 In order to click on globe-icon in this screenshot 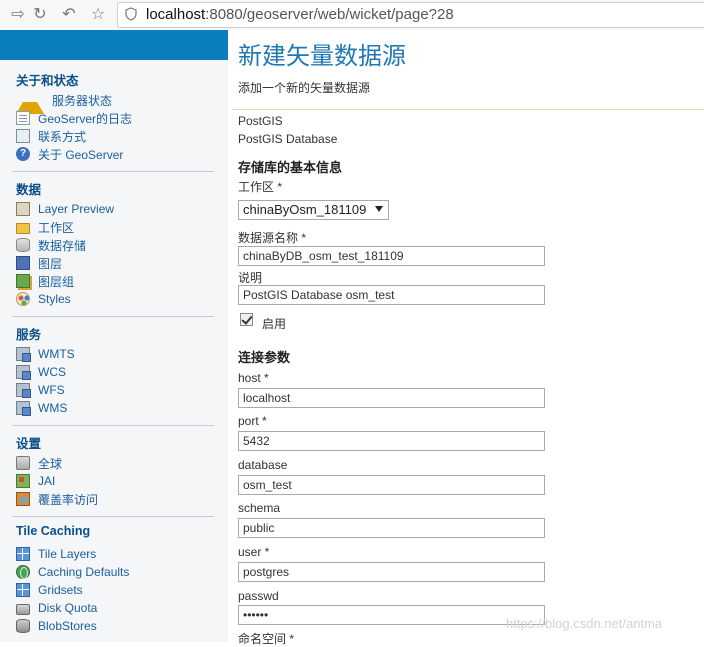, I will do `click(23, 572)`.